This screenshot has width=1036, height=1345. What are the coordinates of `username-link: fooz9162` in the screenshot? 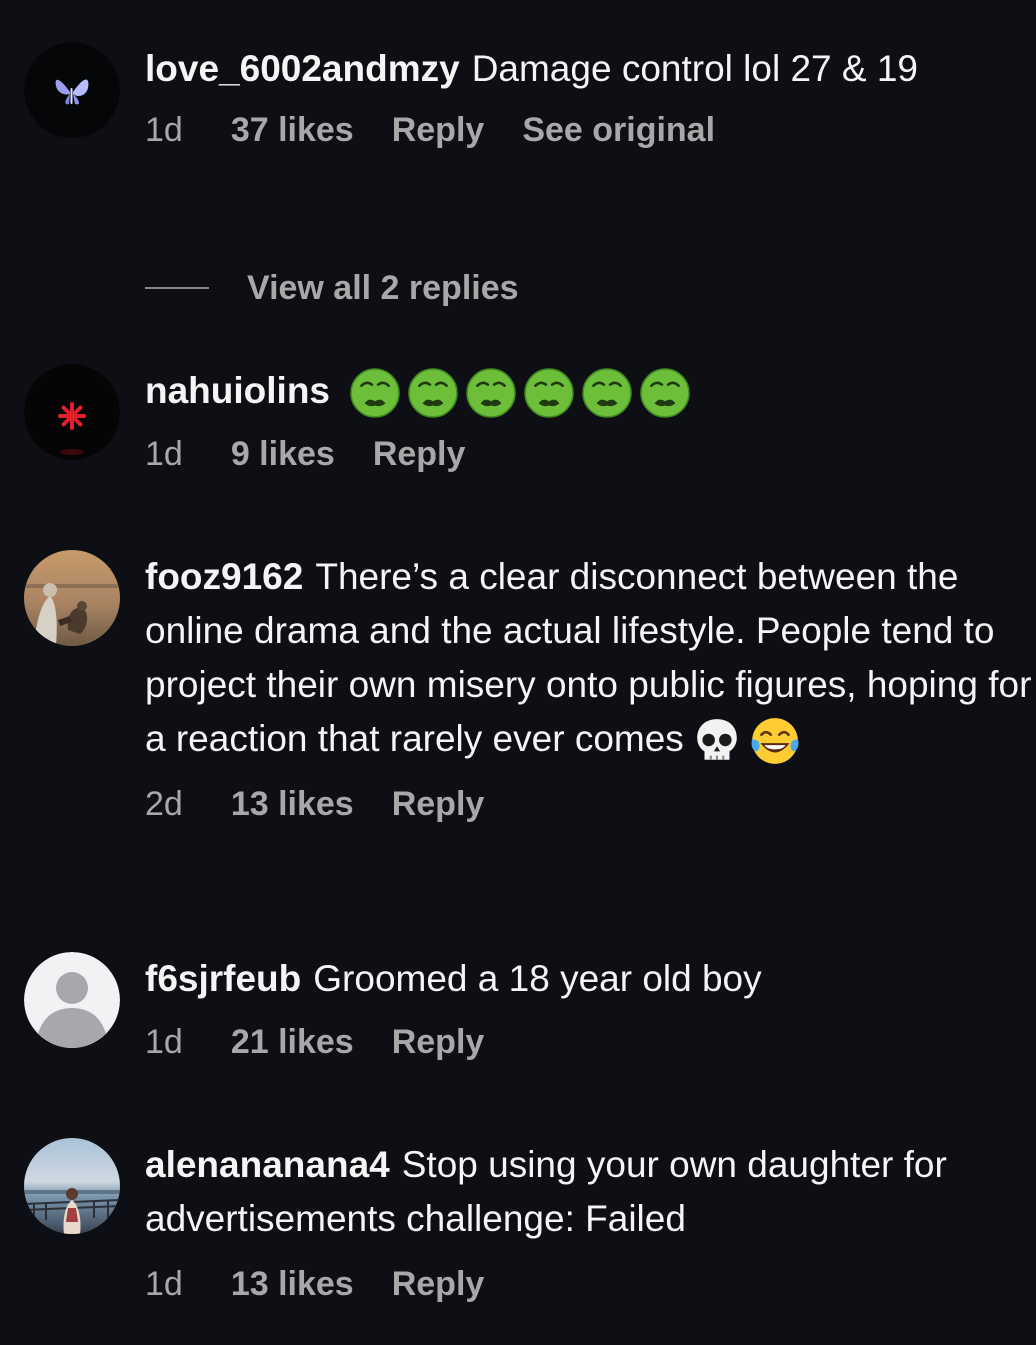 It's located at (224, 576).